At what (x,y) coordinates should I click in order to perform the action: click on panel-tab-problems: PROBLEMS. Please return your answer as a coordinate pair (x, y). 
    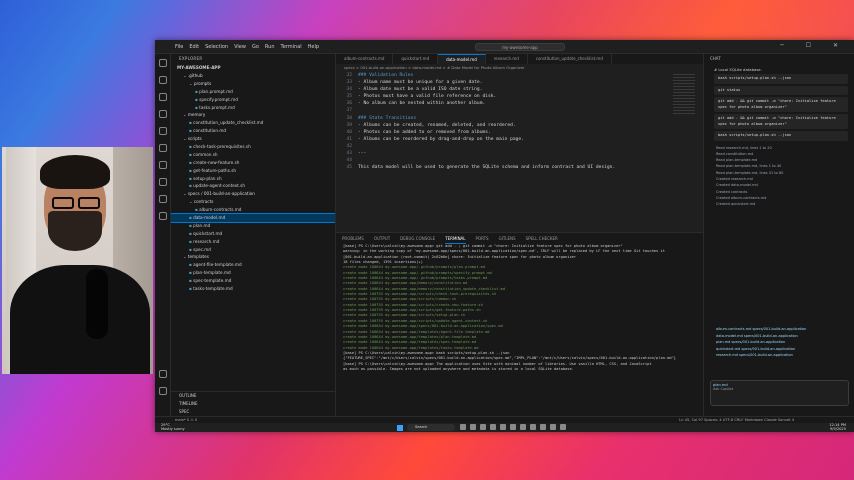
    Looking at the image, I should click on (353, 238).